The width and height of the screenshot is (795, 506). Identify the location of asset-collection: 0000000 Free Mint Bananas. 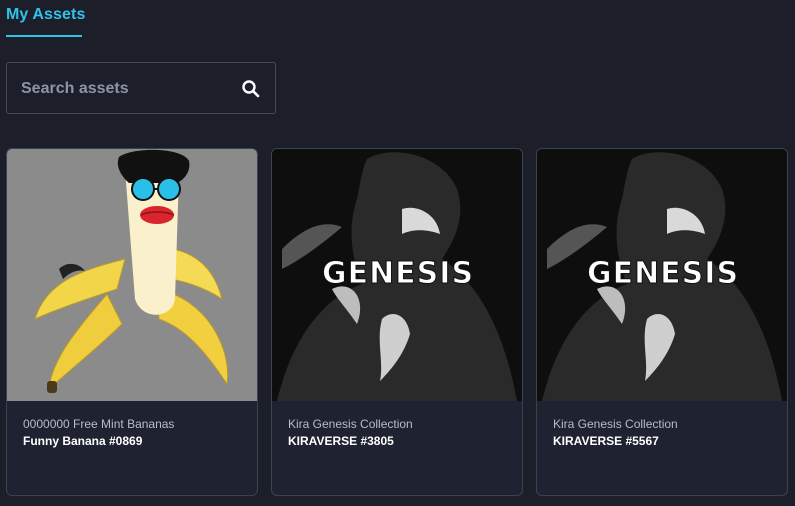
(99, 424).